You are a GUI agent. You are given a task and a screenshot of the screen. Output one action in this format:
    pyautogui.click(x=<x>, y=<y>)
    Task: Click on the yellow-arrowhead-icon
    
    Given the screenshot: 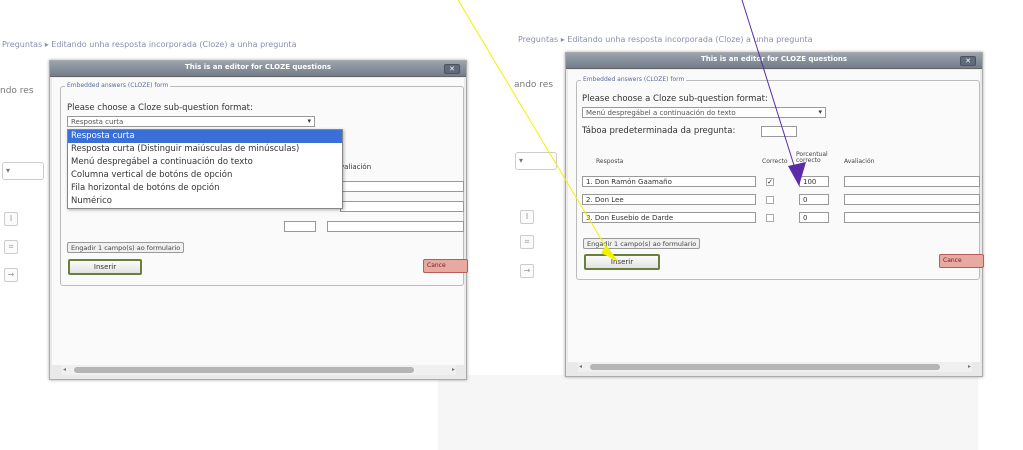 What is the action you would take?
    pyautogui.click(x=610, y=253)
    